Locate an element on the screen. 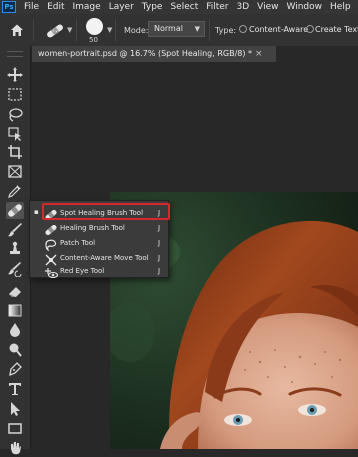 The height and width of the screenshot is (457, 358). flyout-item-red-eye: Red Eye Tool J is located at coordinates (99, 272).